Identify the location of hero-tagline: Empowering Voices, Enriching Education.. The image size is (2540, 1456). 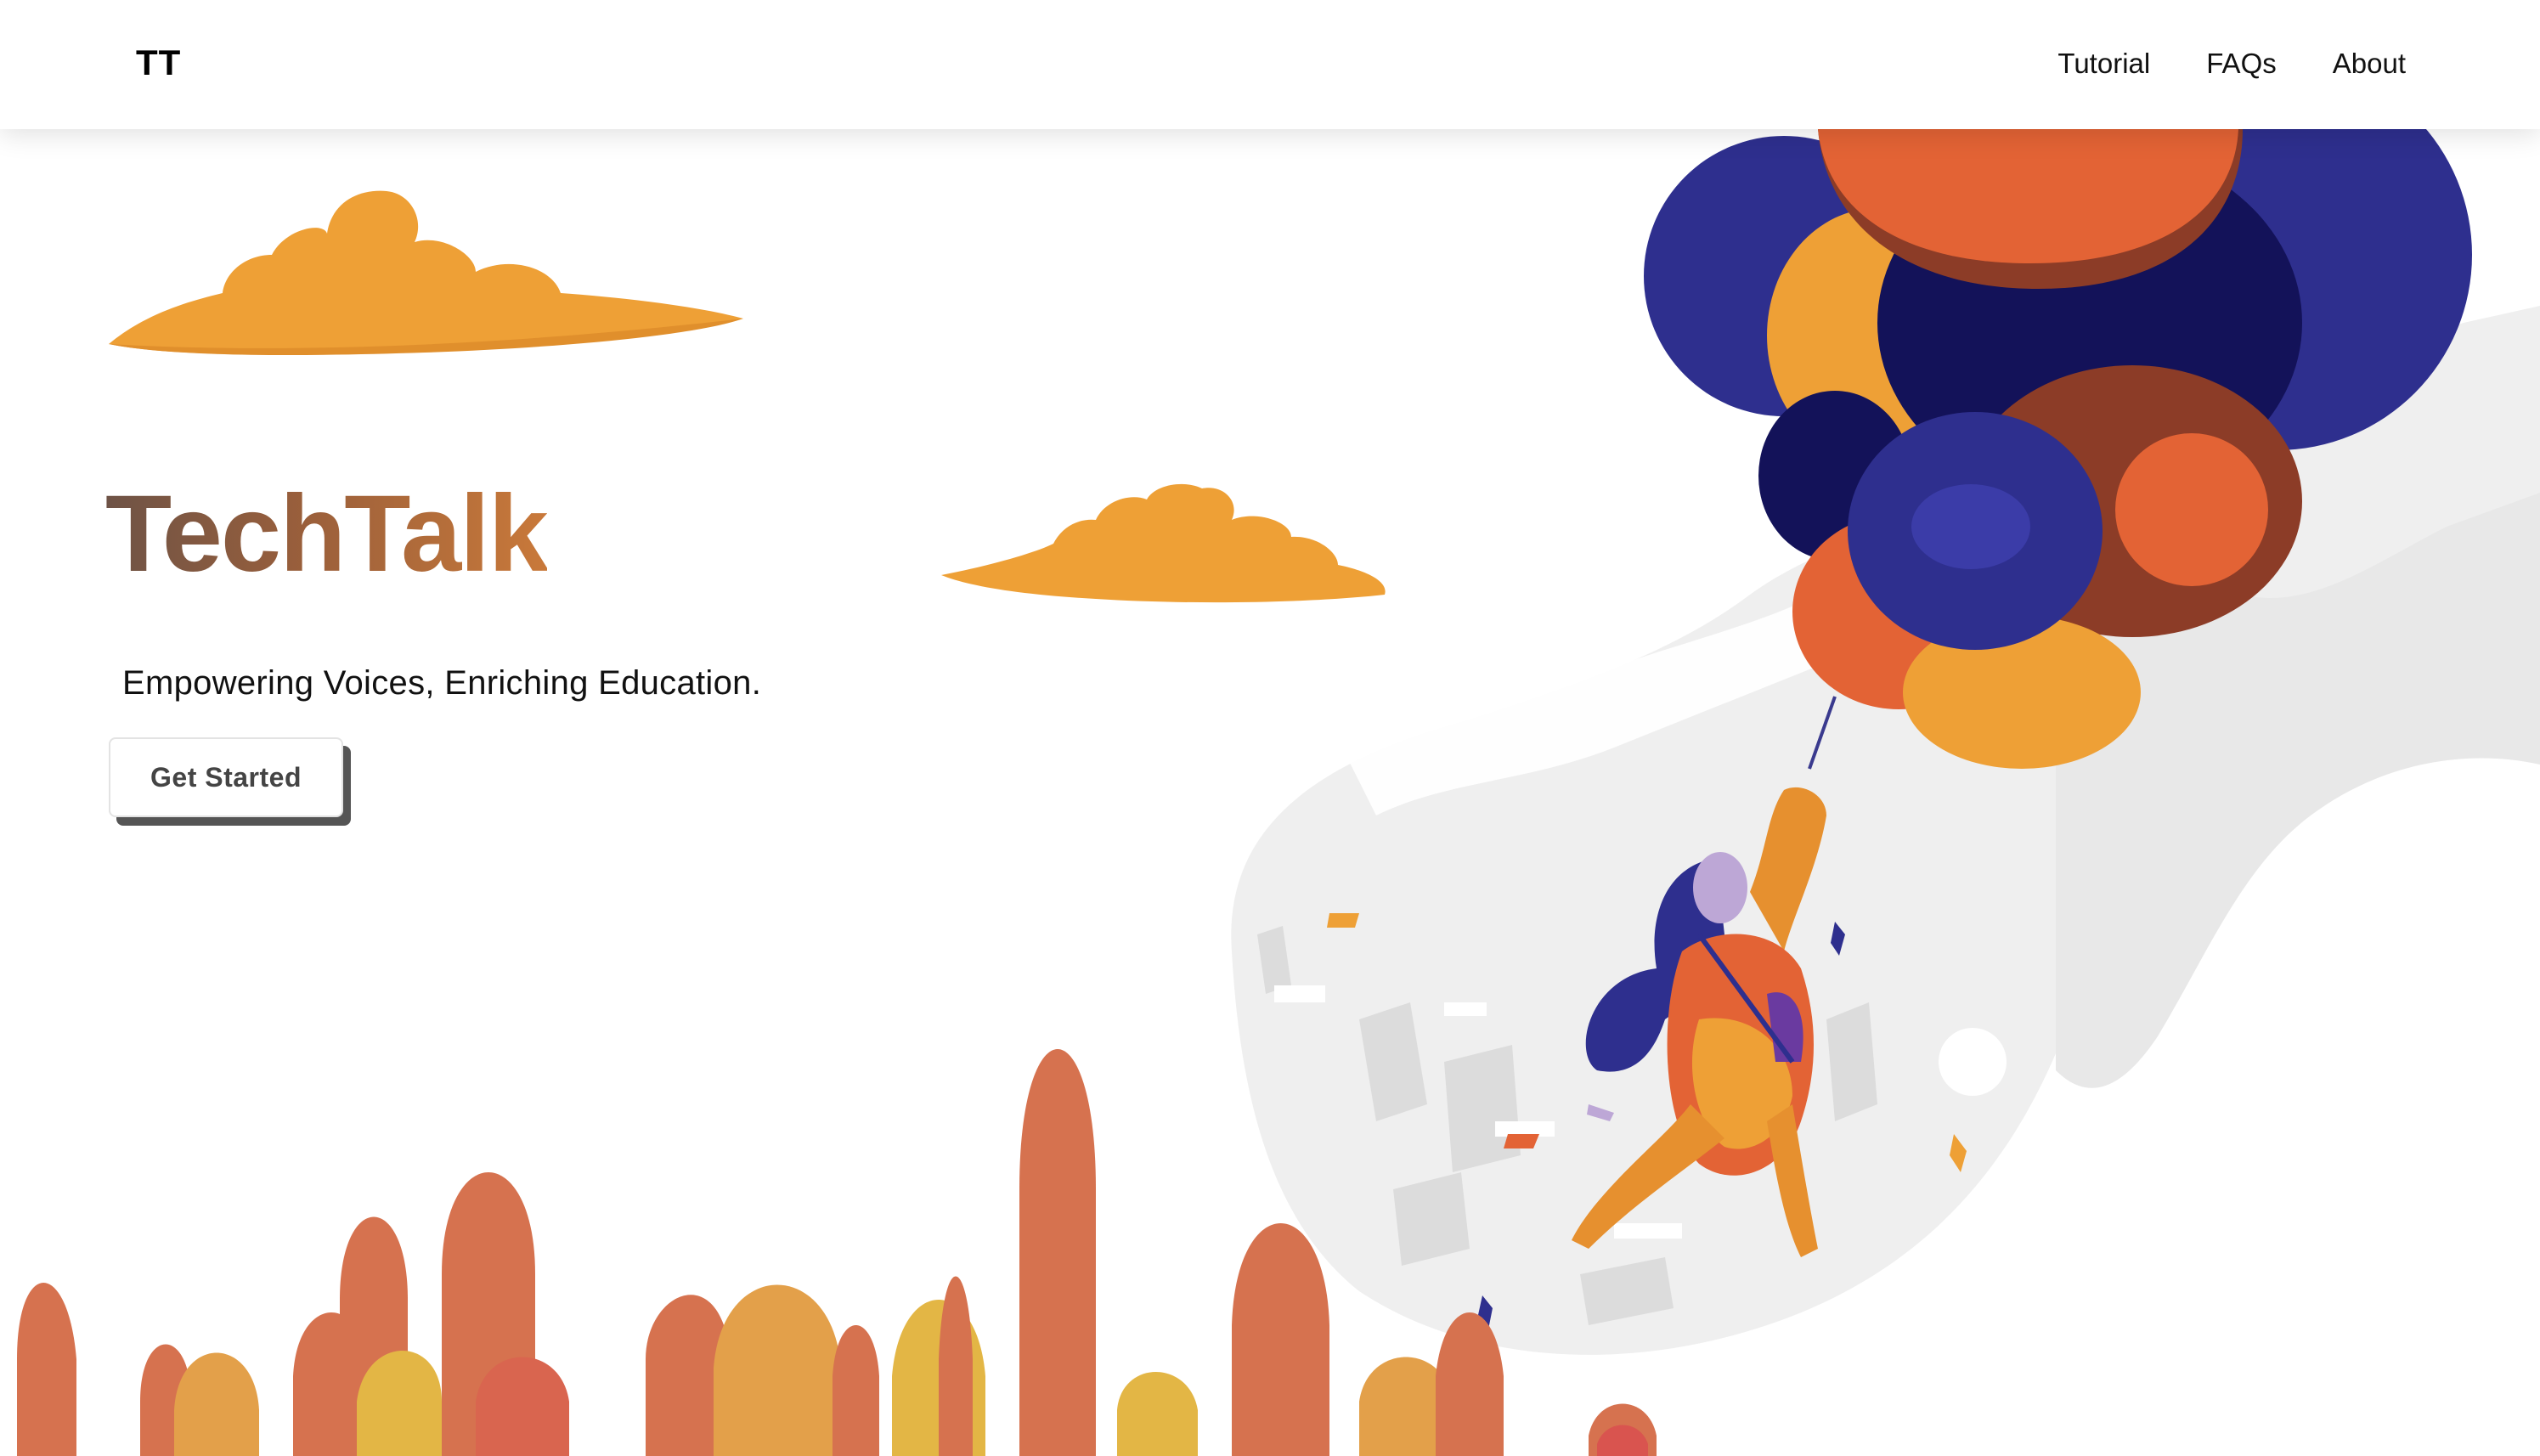
(442, 683).